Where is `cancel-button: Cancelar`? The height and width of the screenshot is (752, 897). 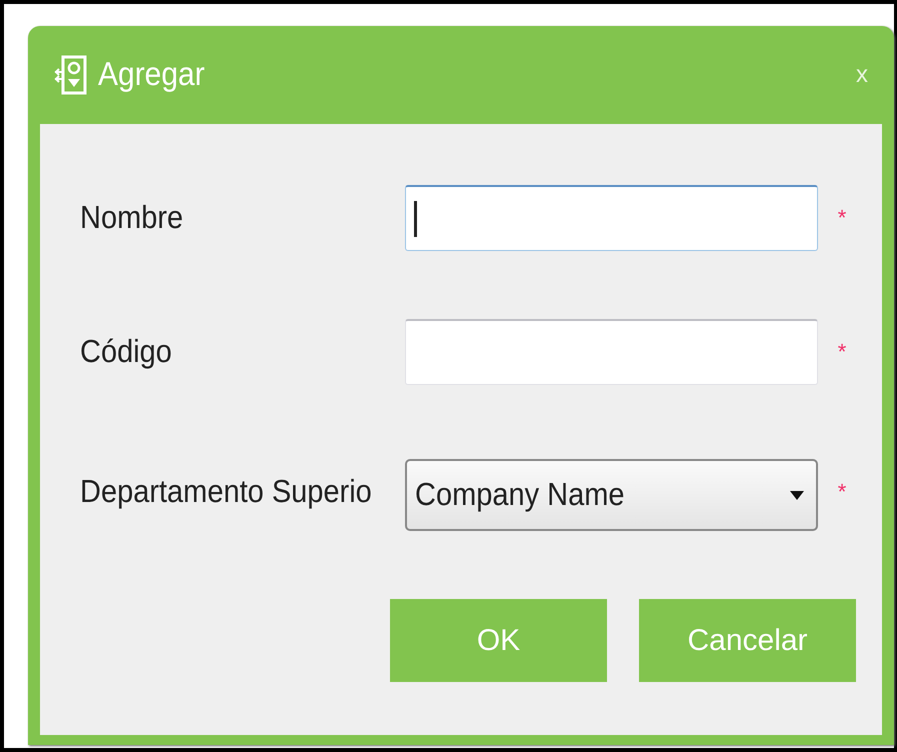 cancel-button: Cancelar is located at coordinates (747, 640).